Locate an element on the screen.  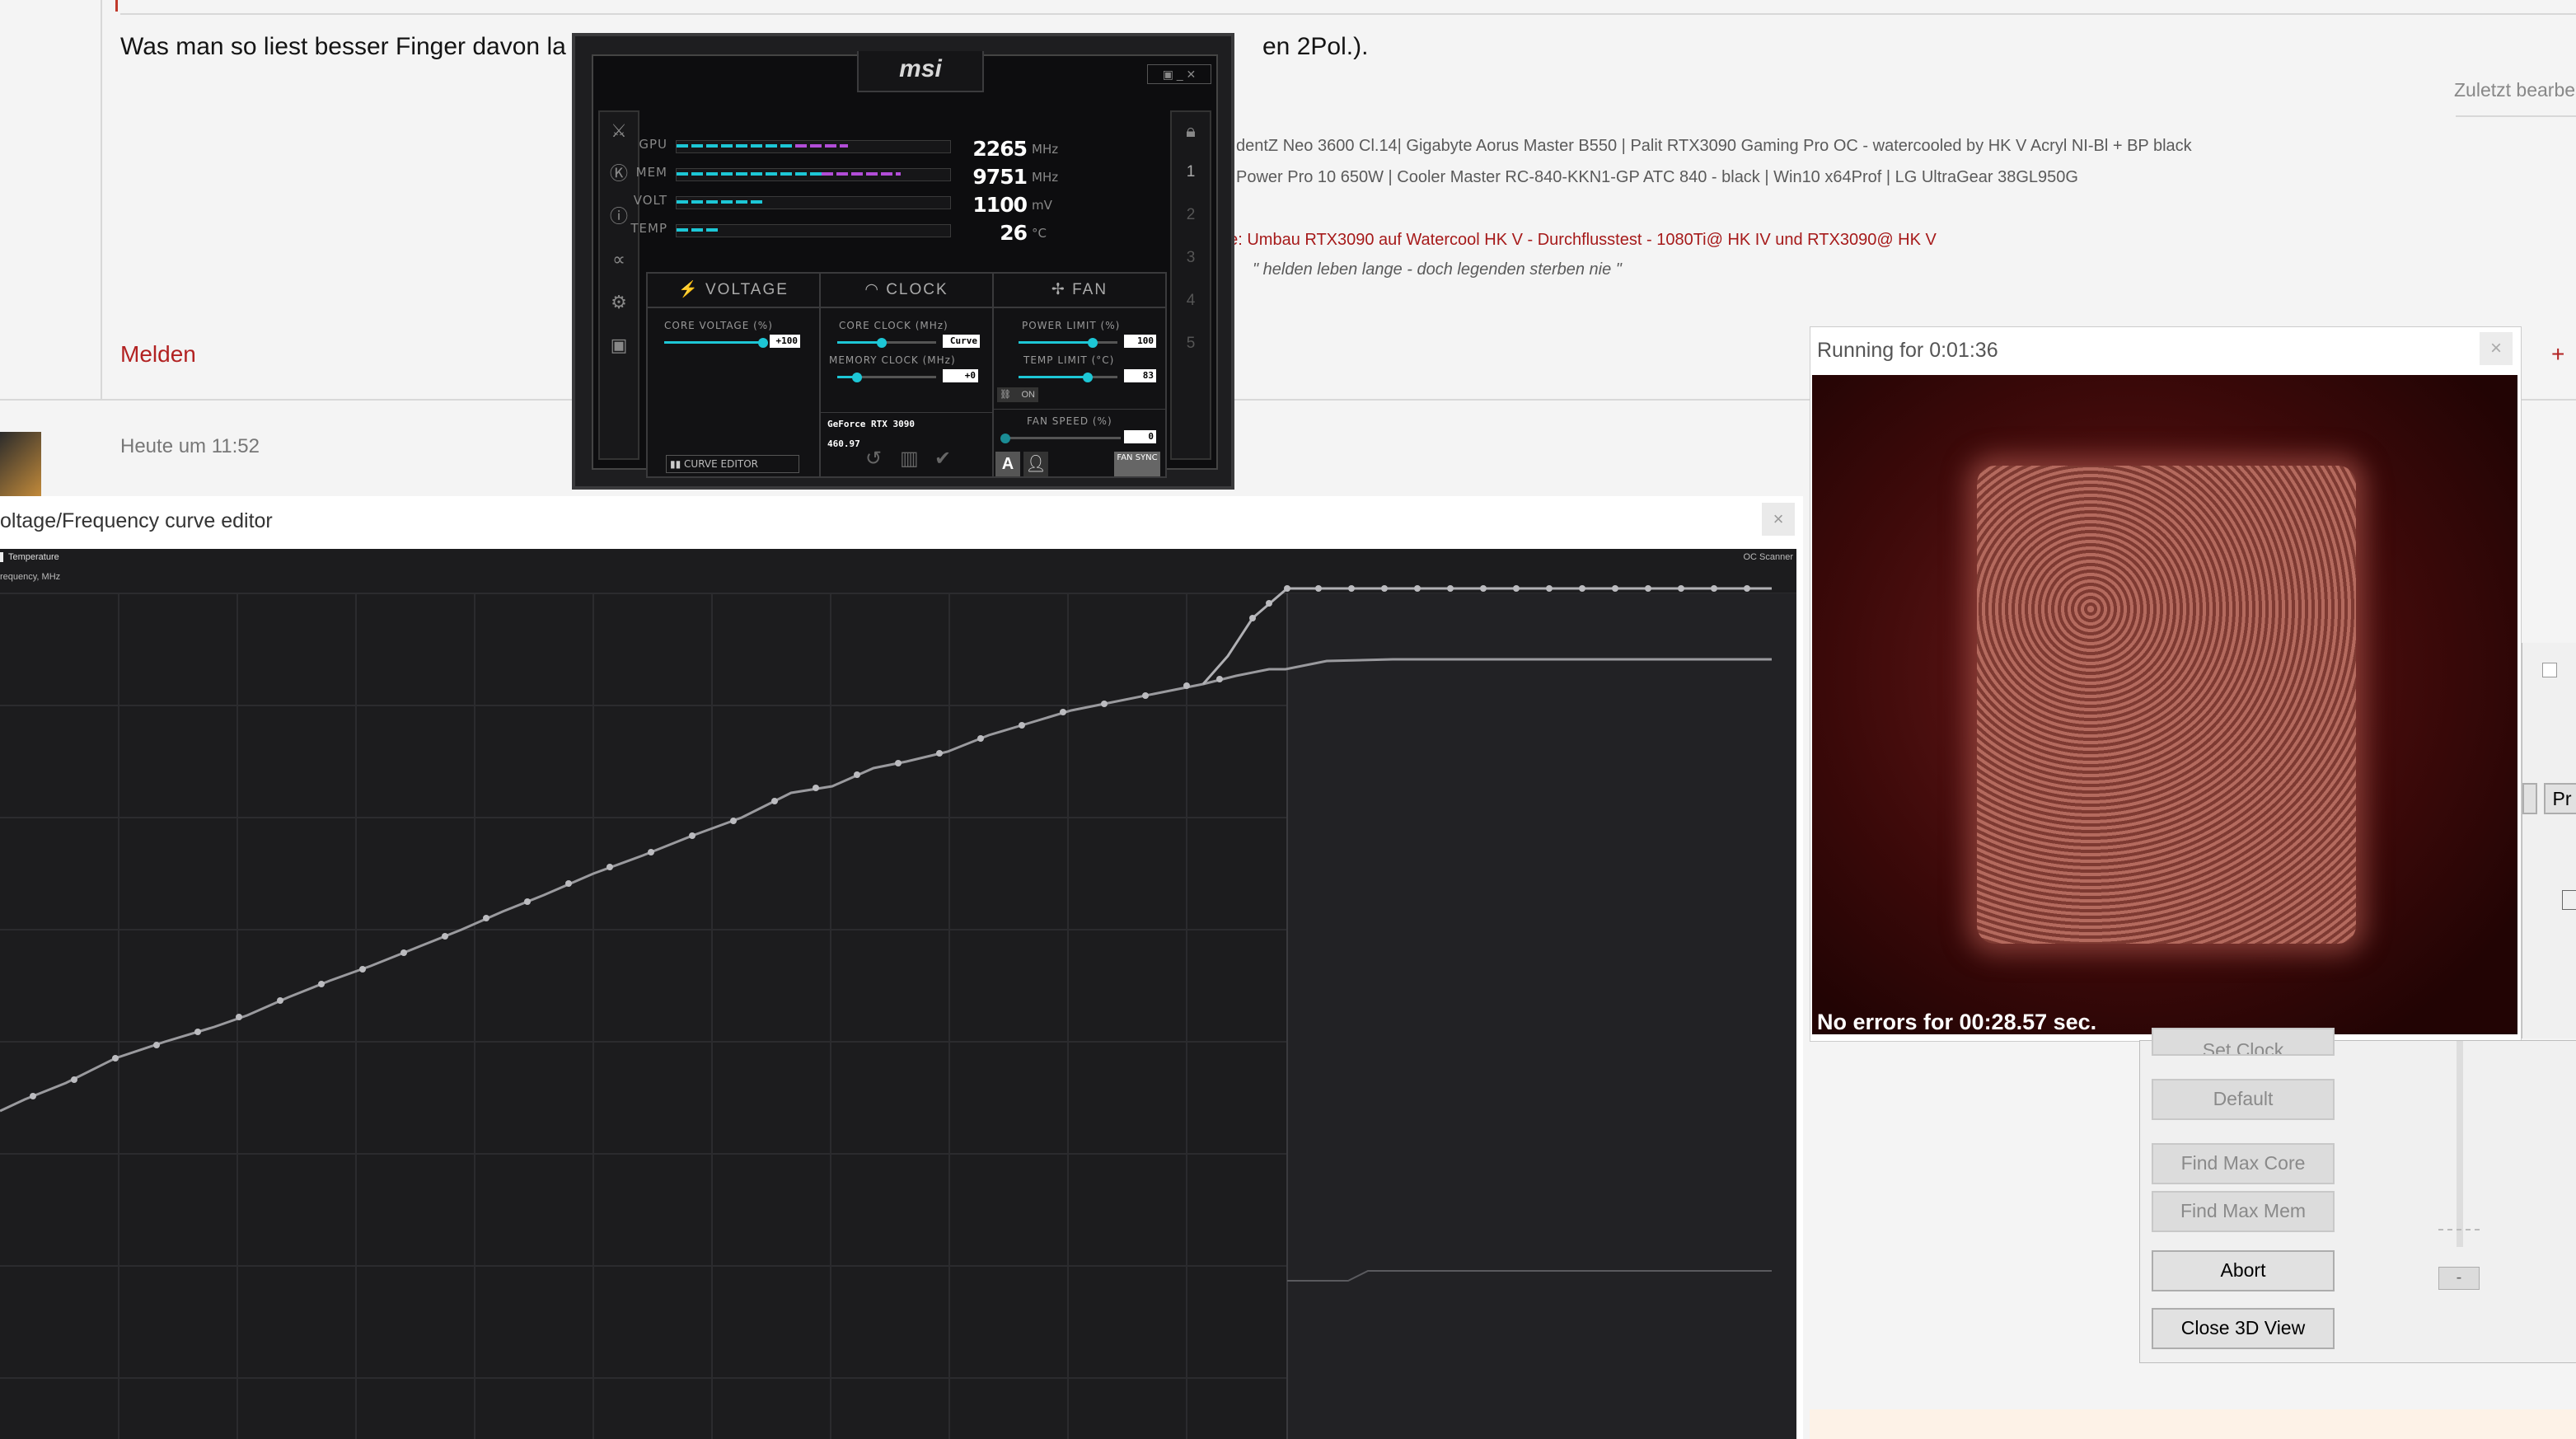
core-voltage-label: CORE VOLTAGE (%) is located at coordinates (718, 325).